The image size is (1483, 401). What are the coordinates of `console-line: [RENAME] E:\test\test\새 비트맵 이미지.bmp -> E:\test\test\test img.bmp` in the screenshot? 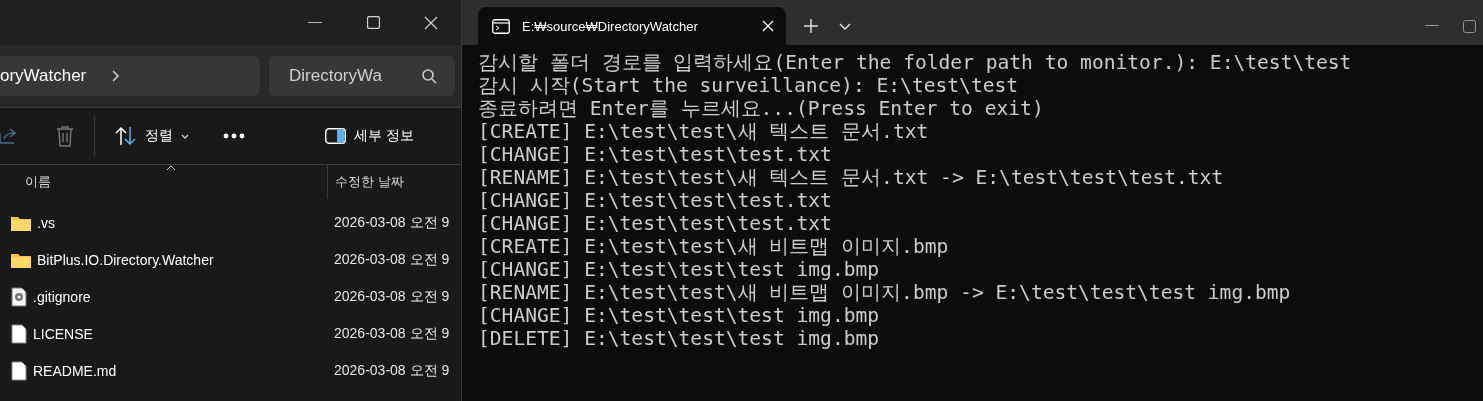 It's located at (885, 292).